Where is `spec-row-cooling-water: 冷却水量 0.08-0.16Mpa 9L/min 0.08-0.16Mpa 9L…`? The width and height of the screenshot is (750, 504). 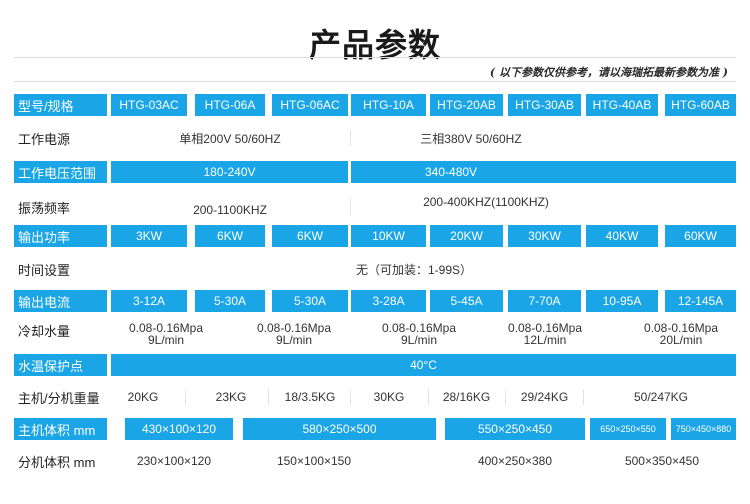 spec-row-cooling-water: 冷却水量 0.08-0.16Mpa 9L/min 0.08-0.16Mpa 9L… is located at coordinates (375, 334).